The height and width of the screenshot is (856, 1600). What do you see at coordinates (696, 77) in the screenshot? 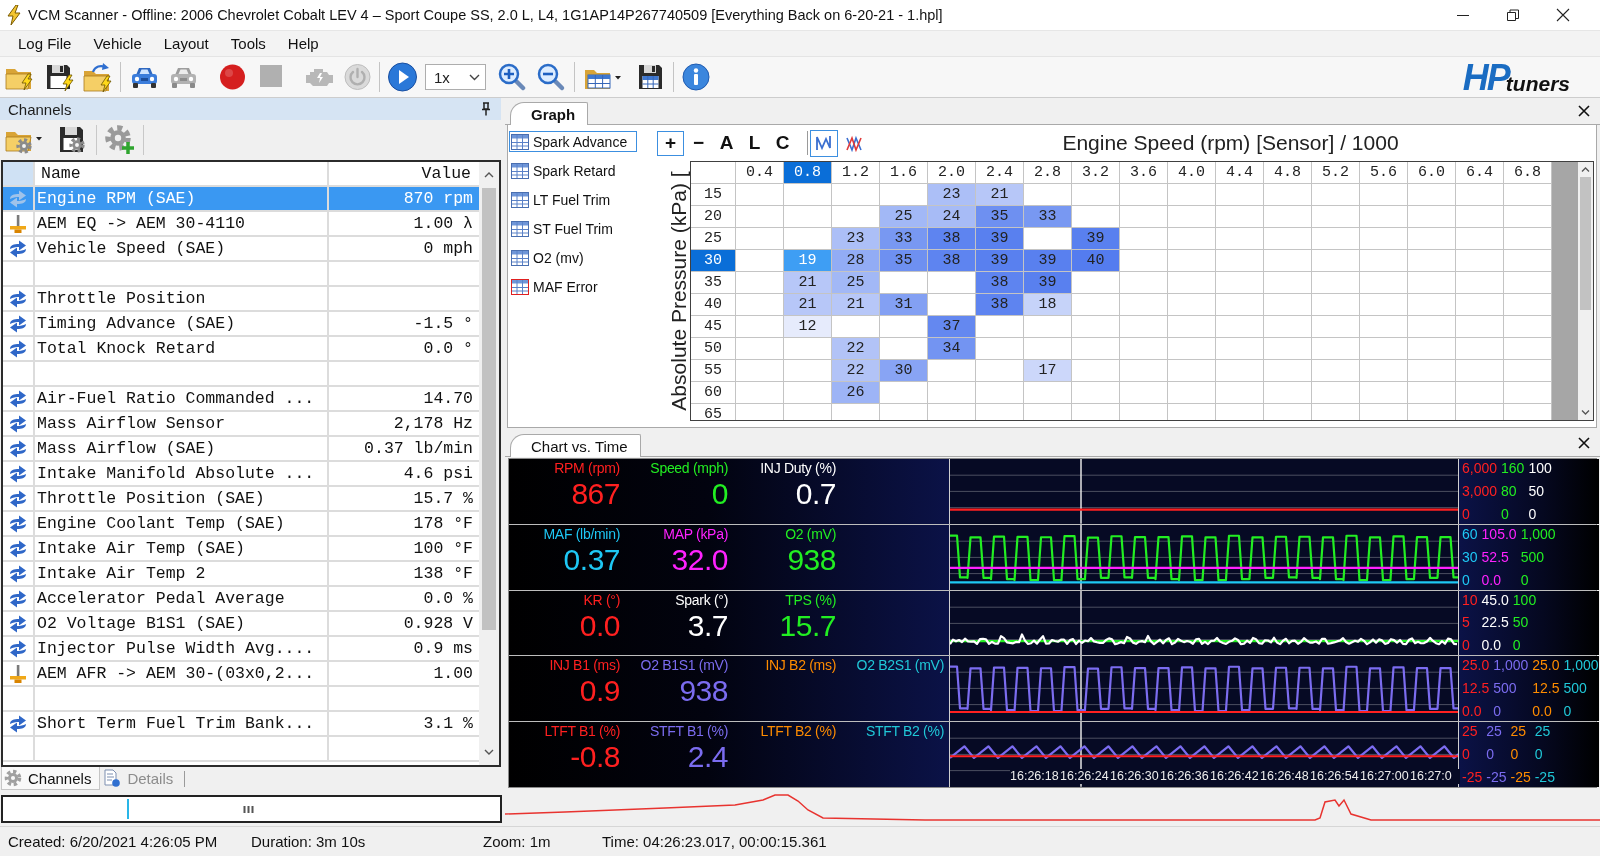
I see `info-icon` at bounding box center [696, 77].